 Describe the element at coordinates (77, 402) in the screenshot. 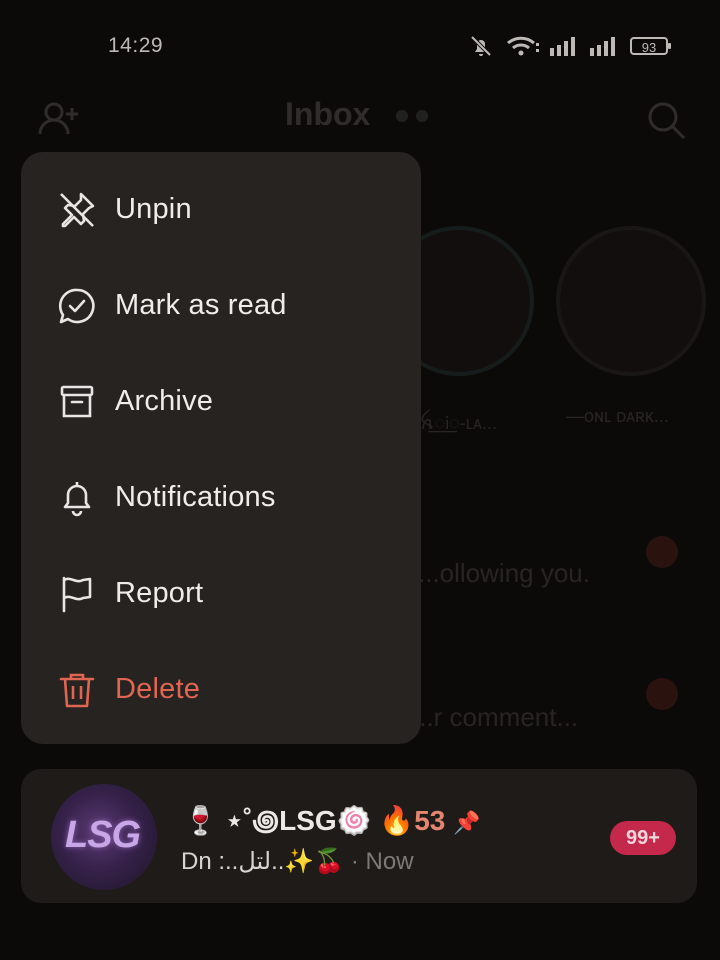

I see `archive-icon` at that location.